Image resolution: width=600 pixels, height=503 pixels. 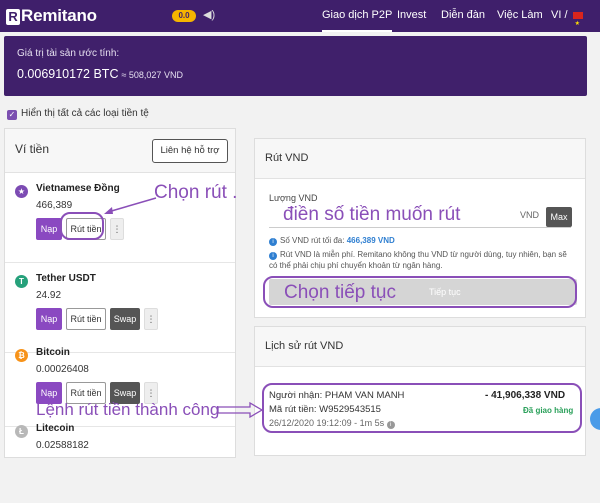 I want to click on history-header: Lịch sử rút VND, so click(x=420, y=347).